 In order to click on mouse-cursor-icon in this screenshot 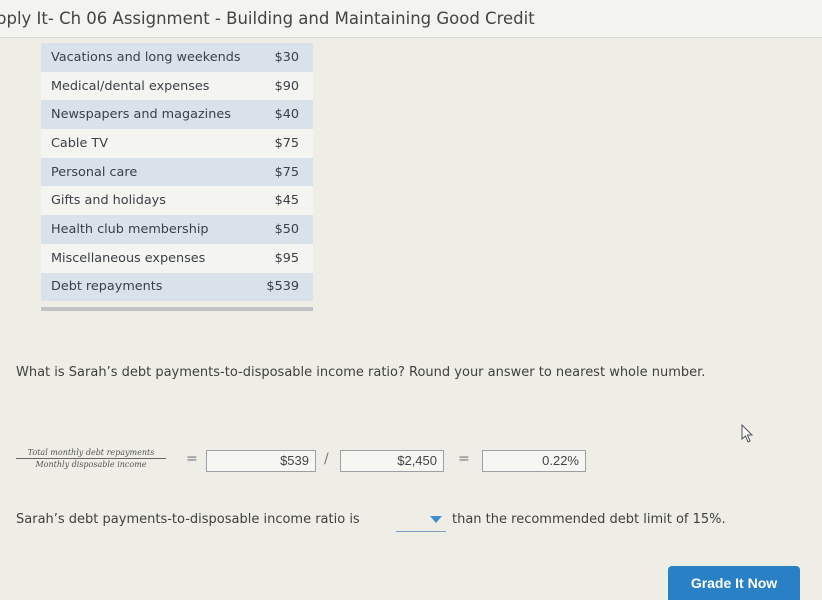, I will do `click(747, 433)`.